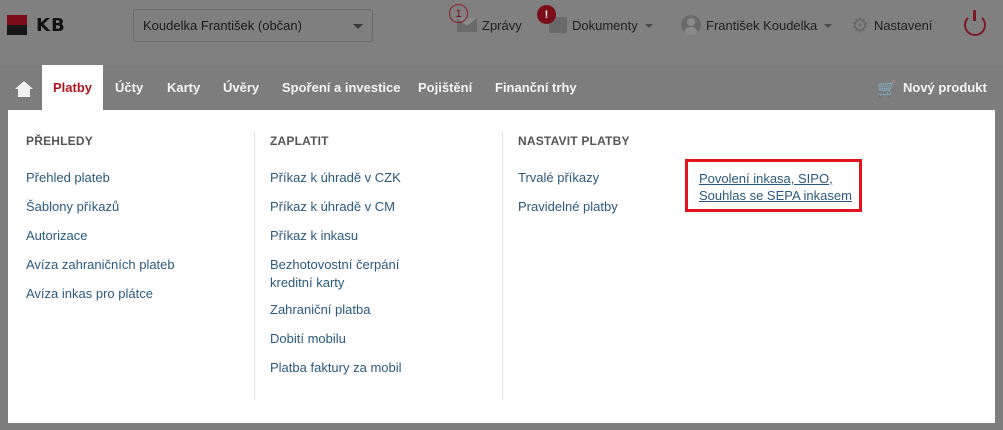  What do you see at coordinates (370, 274) in the screenshot?
I see `menu-link-bezhotovostni-cerpani: Bezhotovostní čerpání kreditní karty` at bounding box center [370, 274].